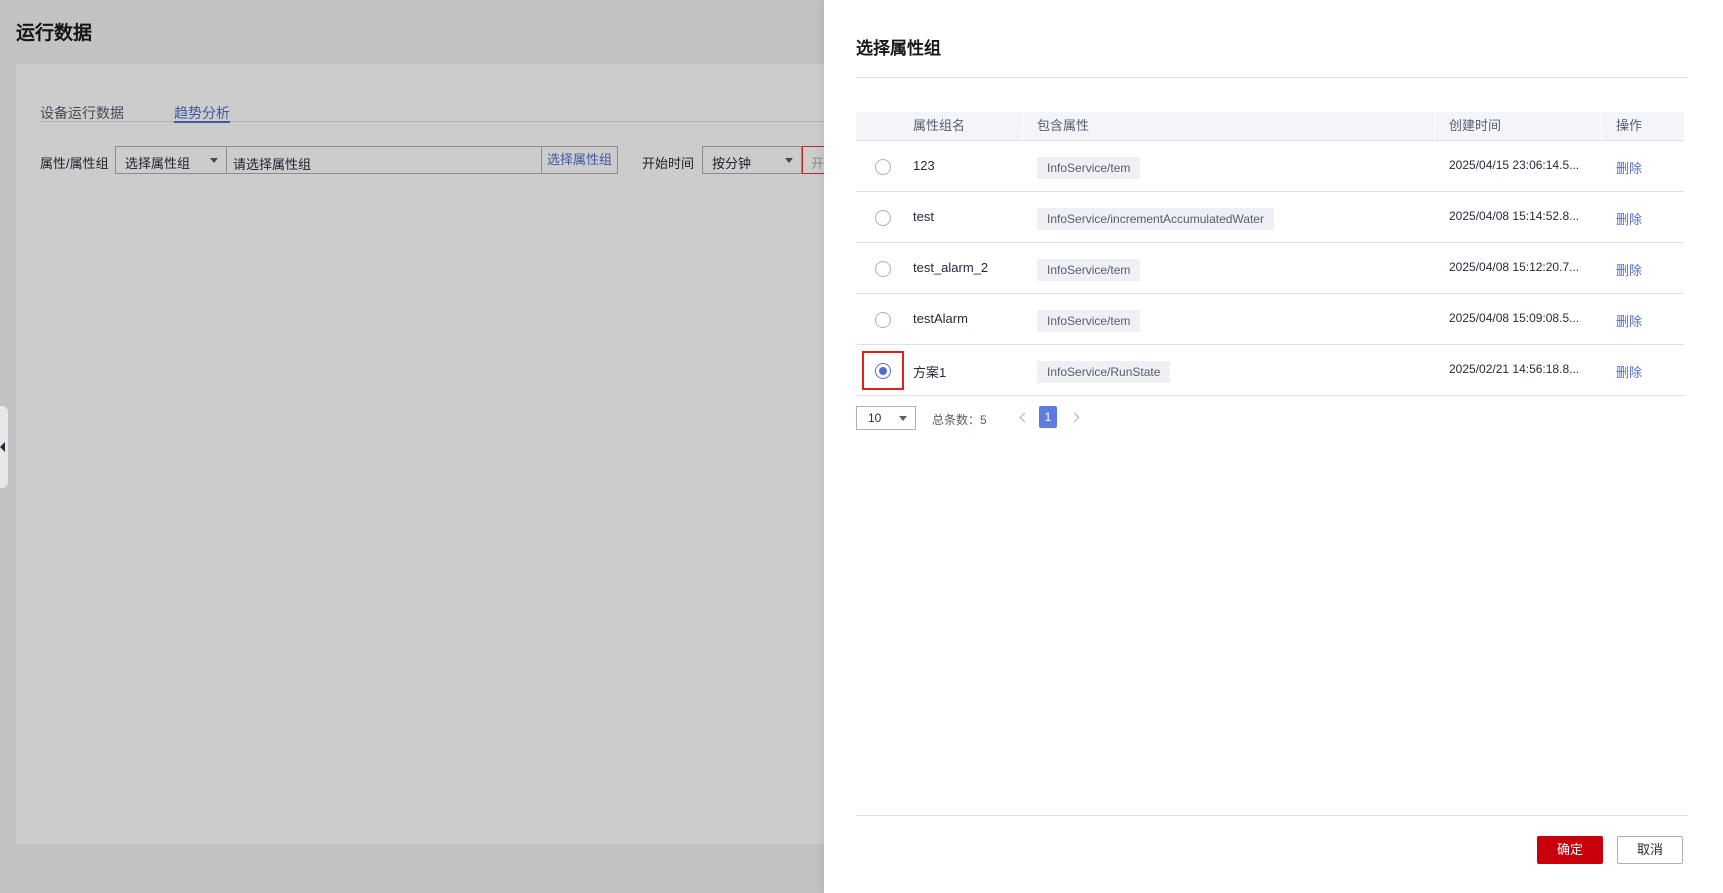 The height and width of the screenshot is (893, 1723). Describe the element at coordinates (959, 420) in the screenshot. I see `total-count: 总条数：5` at that location.